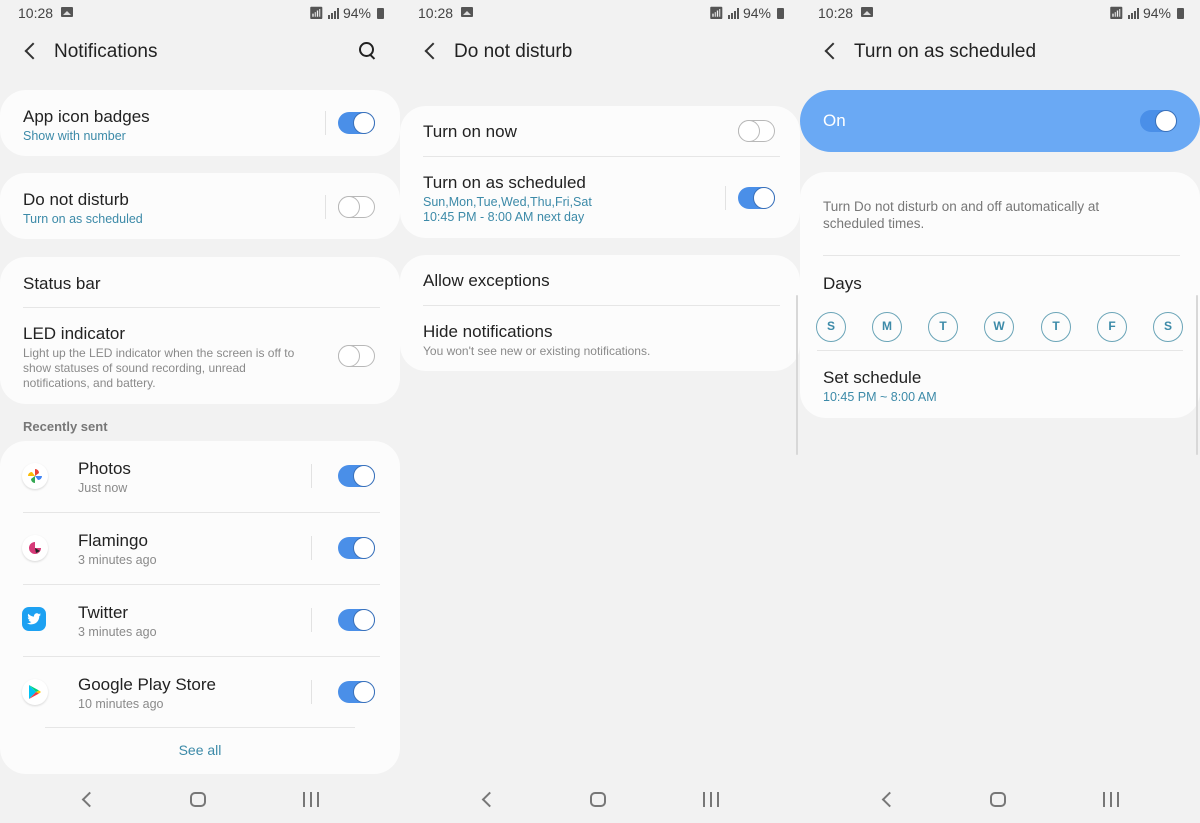  Describe the element at coordinates (200, 621) in the screenshot. I see `app-row-twitter: Twitter 3 minutes ago` at that location.